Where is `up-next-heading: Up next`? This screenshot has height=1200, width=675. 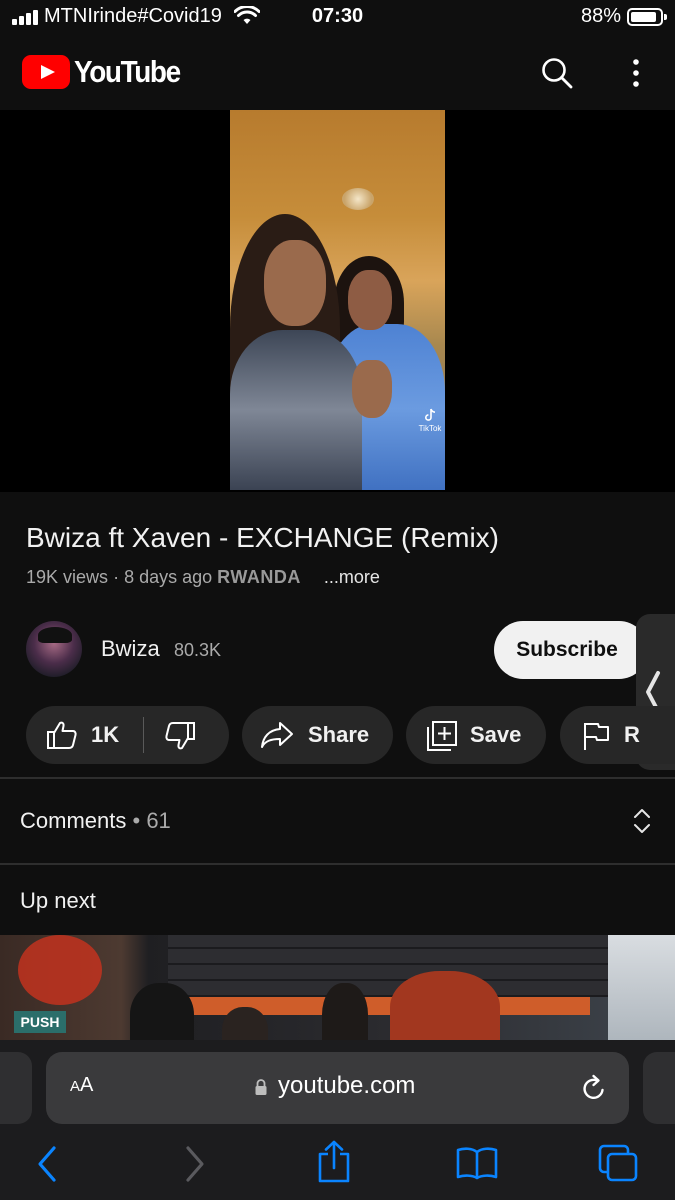
up-next-heading: Up next is located at coordinates (58, 900).